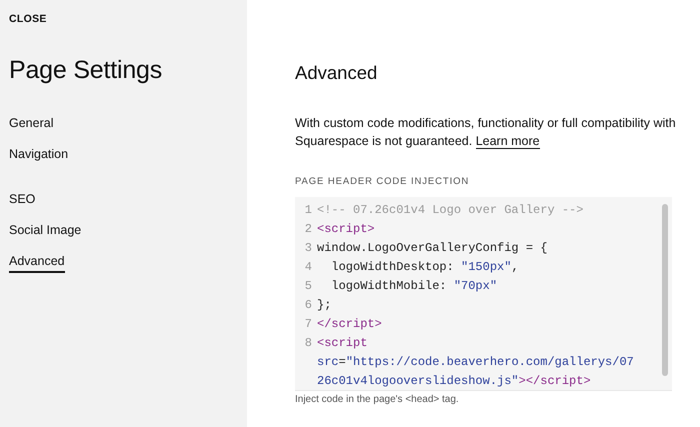 This screenshot has width=700, height=427. I want to click on sidebar-item: Social Image, so click(45, 232).